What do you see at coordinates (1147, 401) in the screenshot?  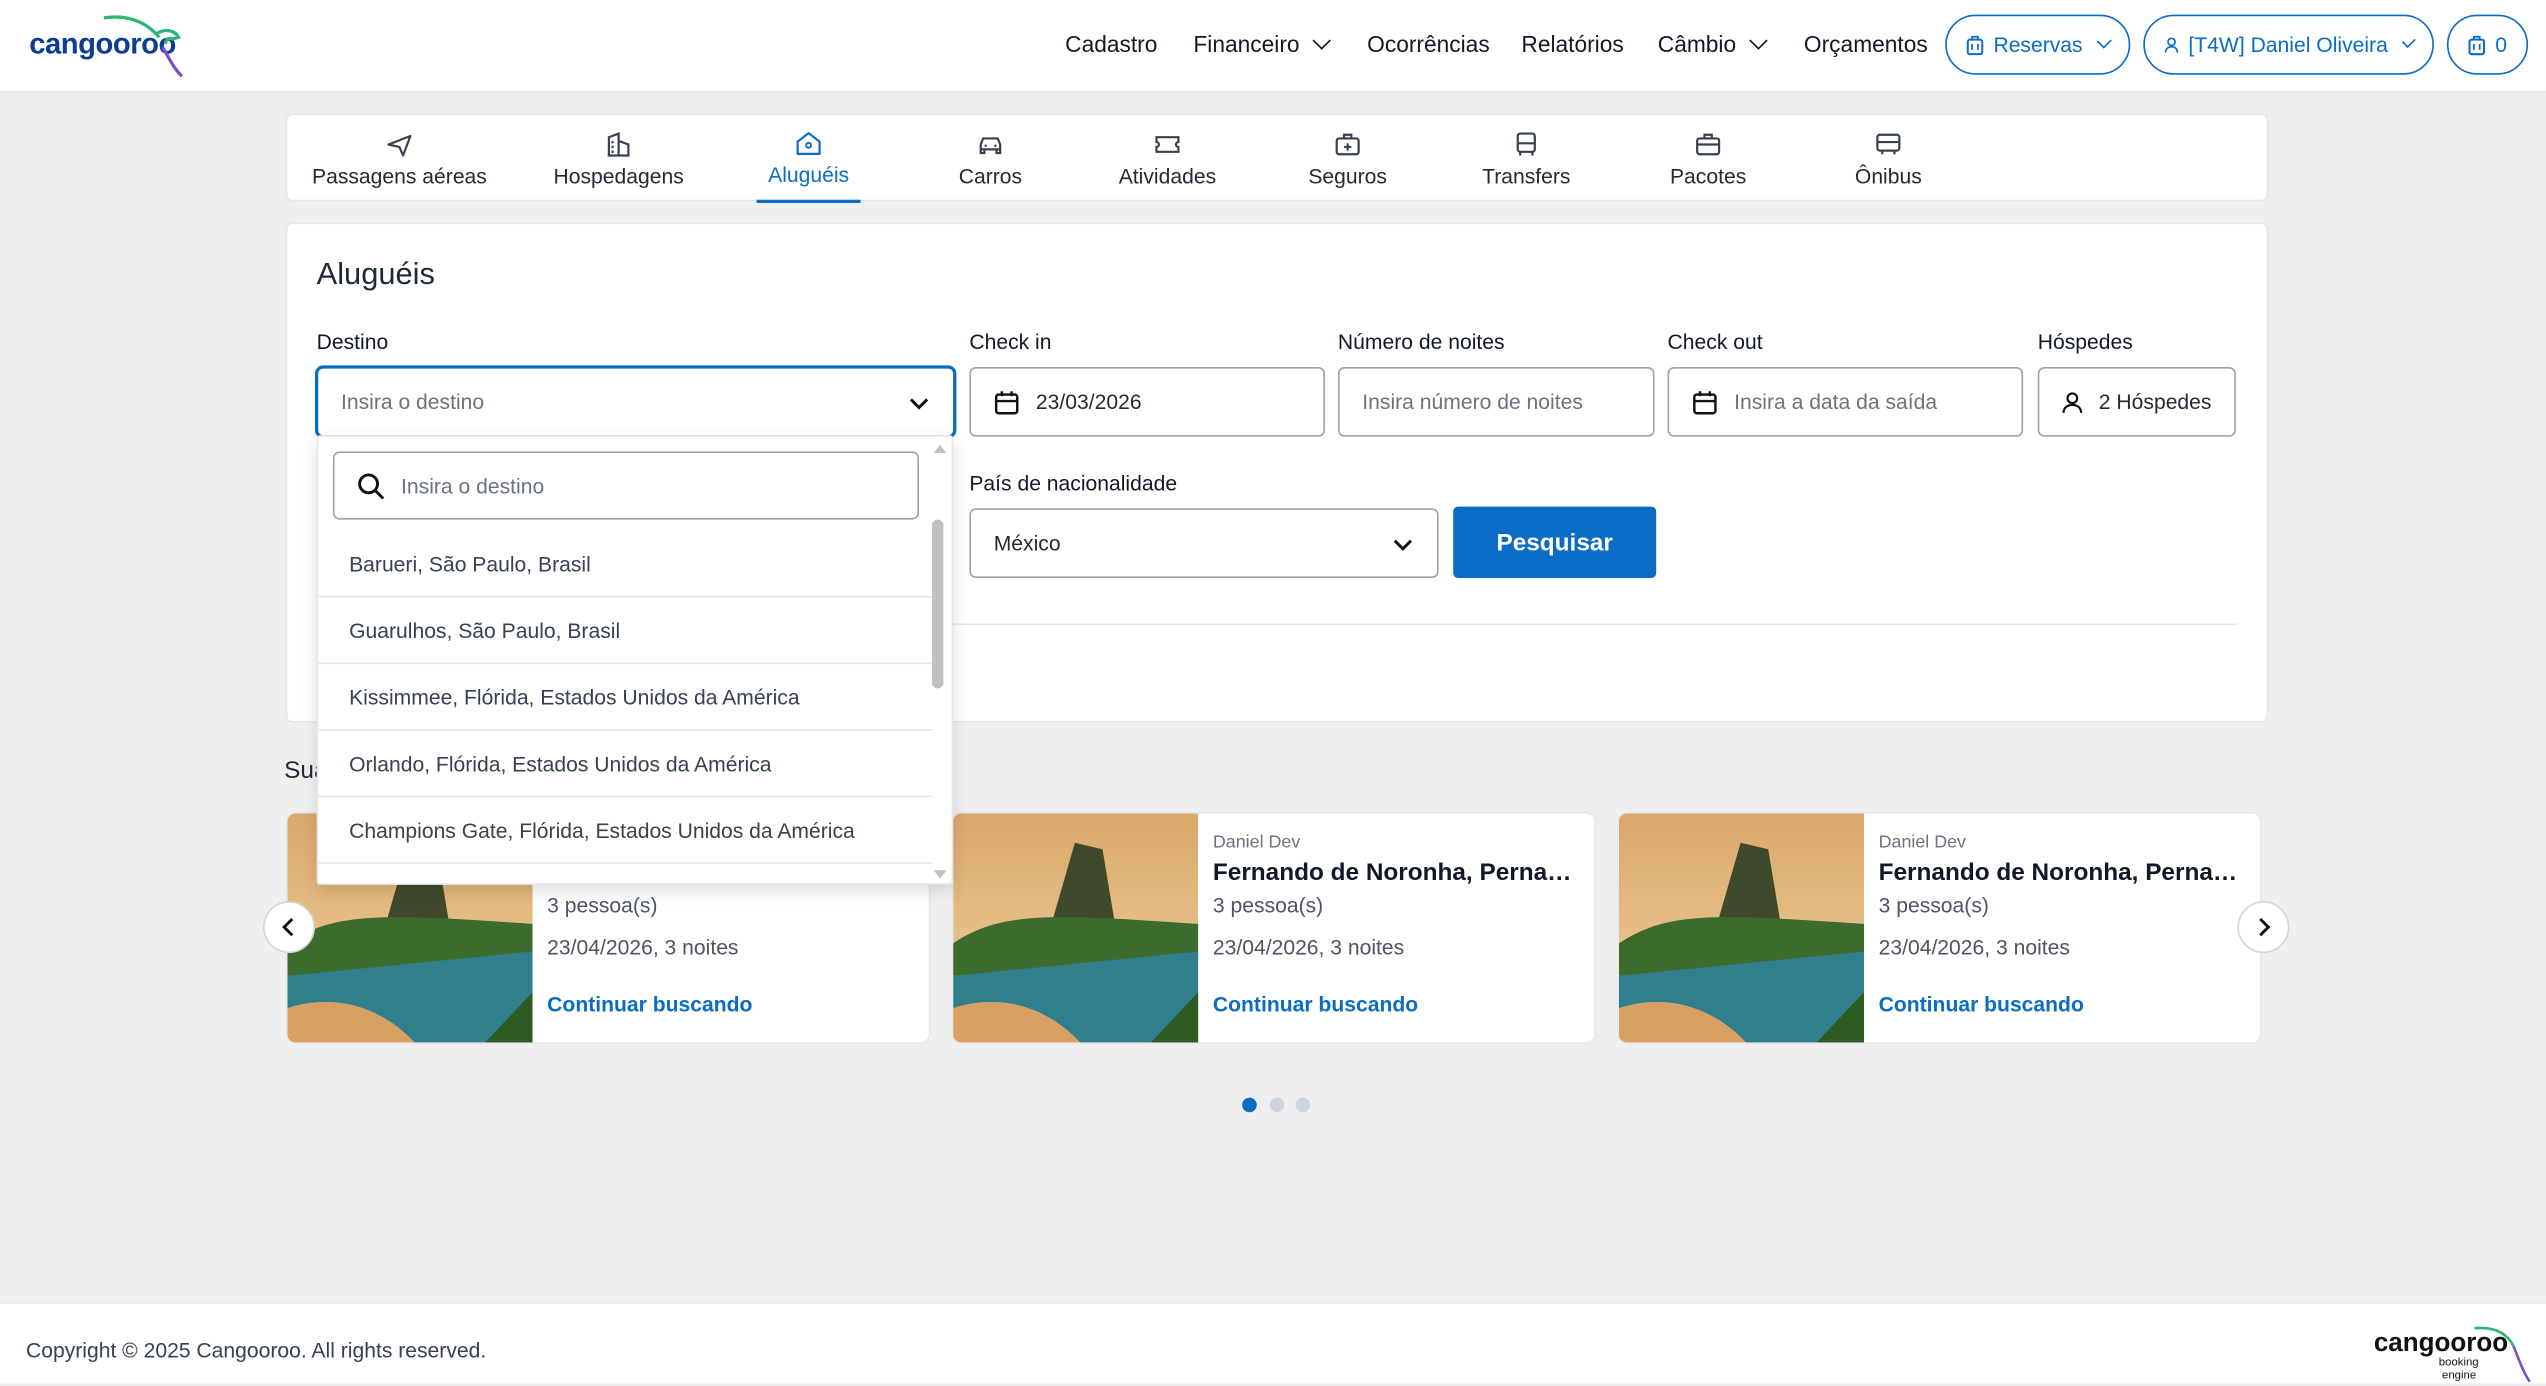 I see `checkin-field: 23/03/2026` at bounding box center [1147, 401].